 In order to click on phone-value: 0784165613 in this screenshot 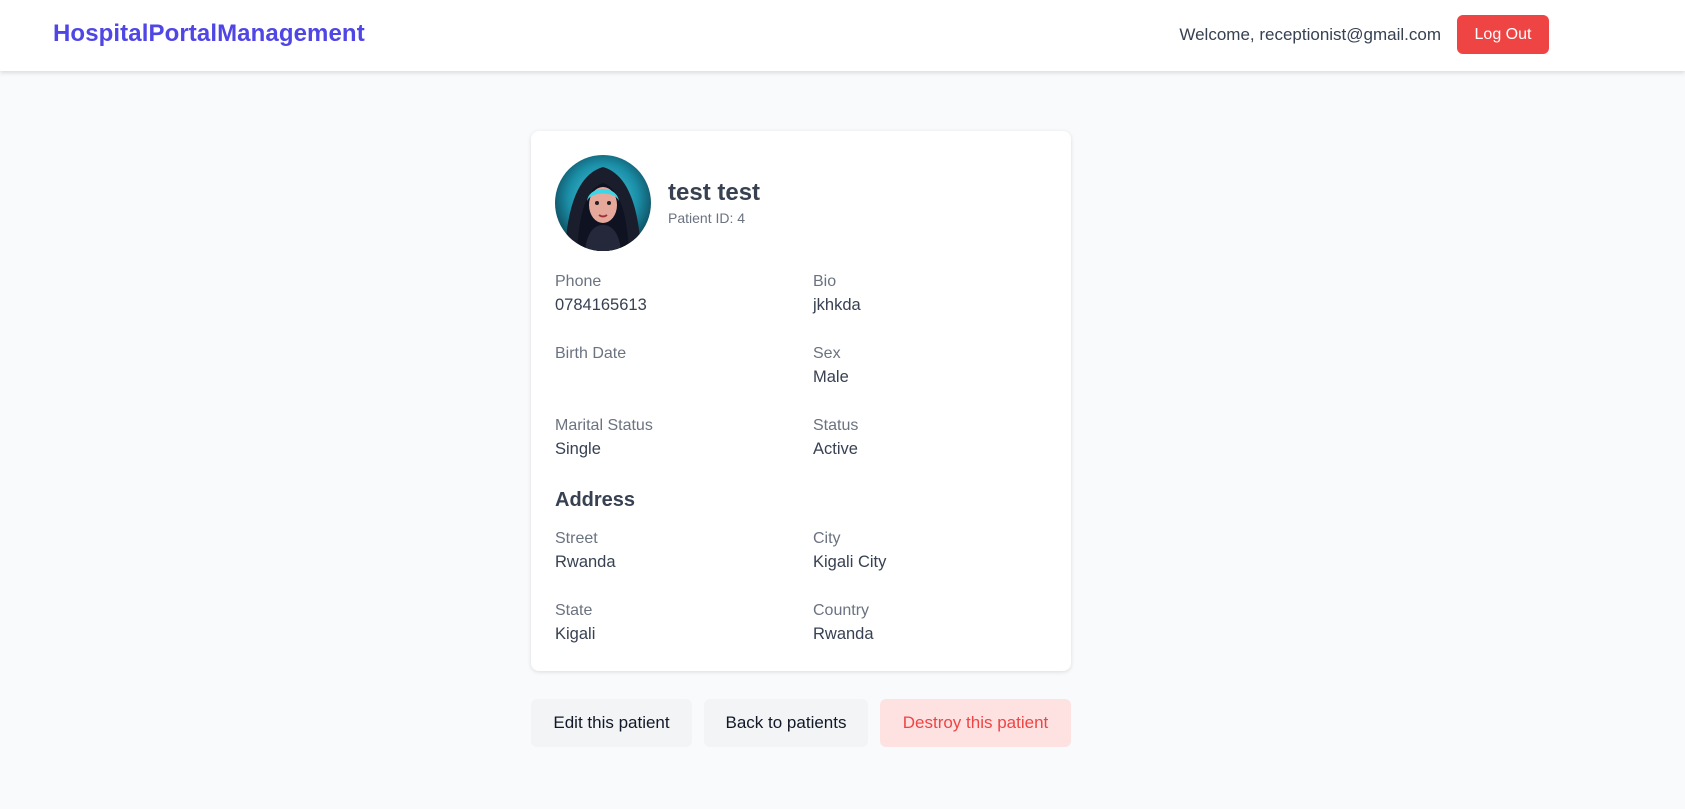, I will do `click(601, 305)`.